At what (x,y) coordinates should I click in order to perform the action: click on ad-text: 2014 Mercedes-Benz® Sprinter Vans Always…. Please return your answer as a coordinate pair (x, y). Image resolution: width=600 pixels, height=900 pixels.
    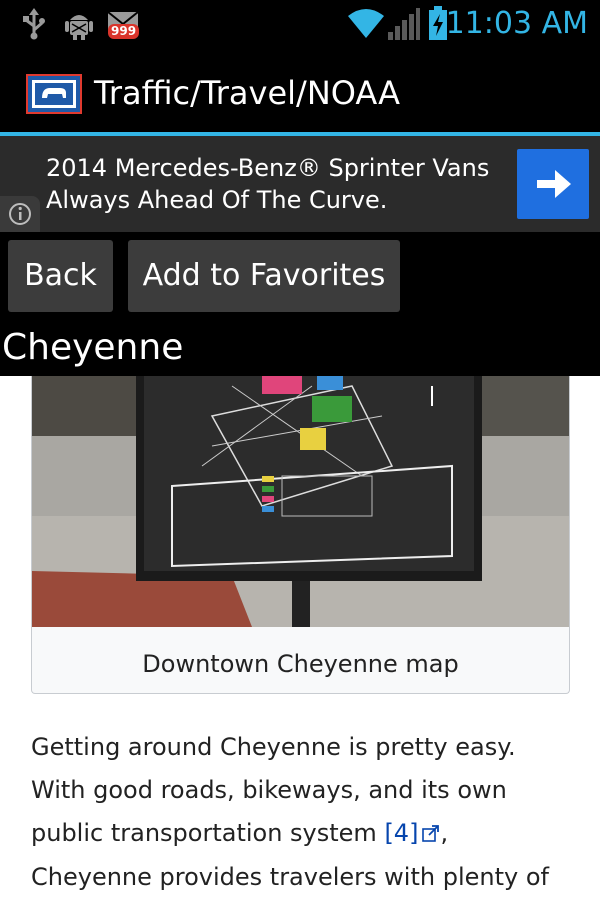
    Looking at the image, I should click on (276, 184).